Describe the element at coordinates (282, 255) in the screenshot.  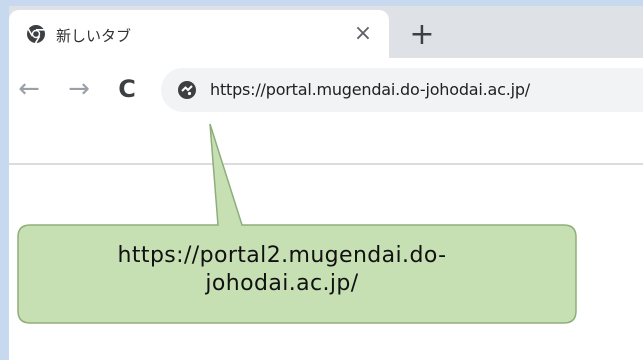
I see `callout-line-1: https://portal2.mugendai.do-` at that location.